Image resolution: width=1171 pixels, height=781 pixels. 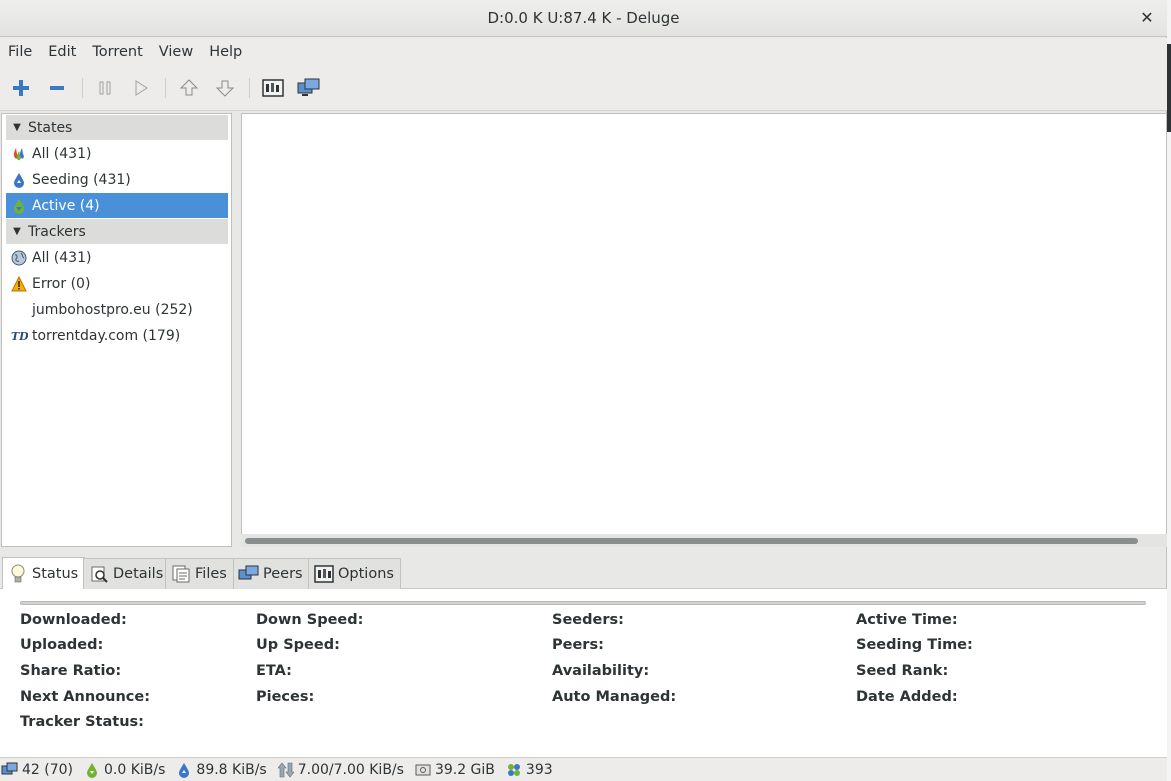 I want to click on dht-nodes-value: 393, so click(x=539, y=769).